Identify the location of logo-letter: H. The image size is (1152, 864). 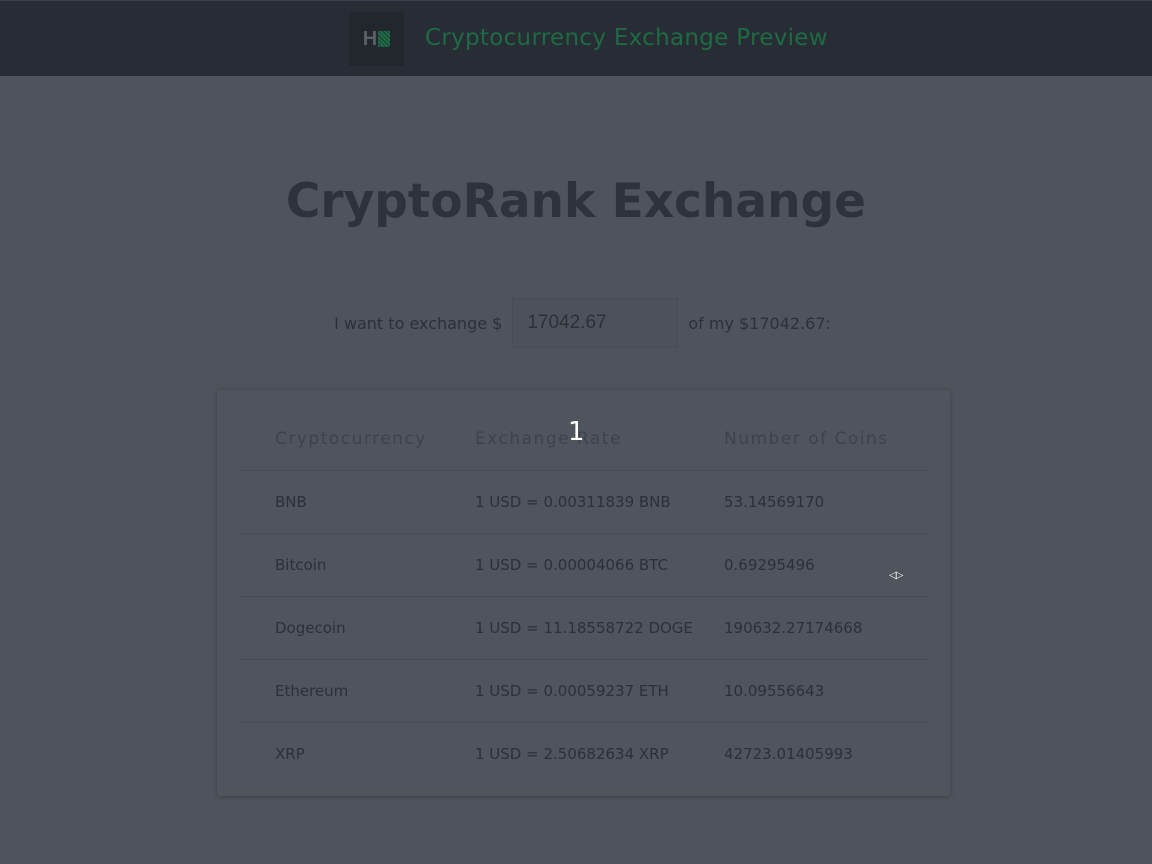
(370, 38).